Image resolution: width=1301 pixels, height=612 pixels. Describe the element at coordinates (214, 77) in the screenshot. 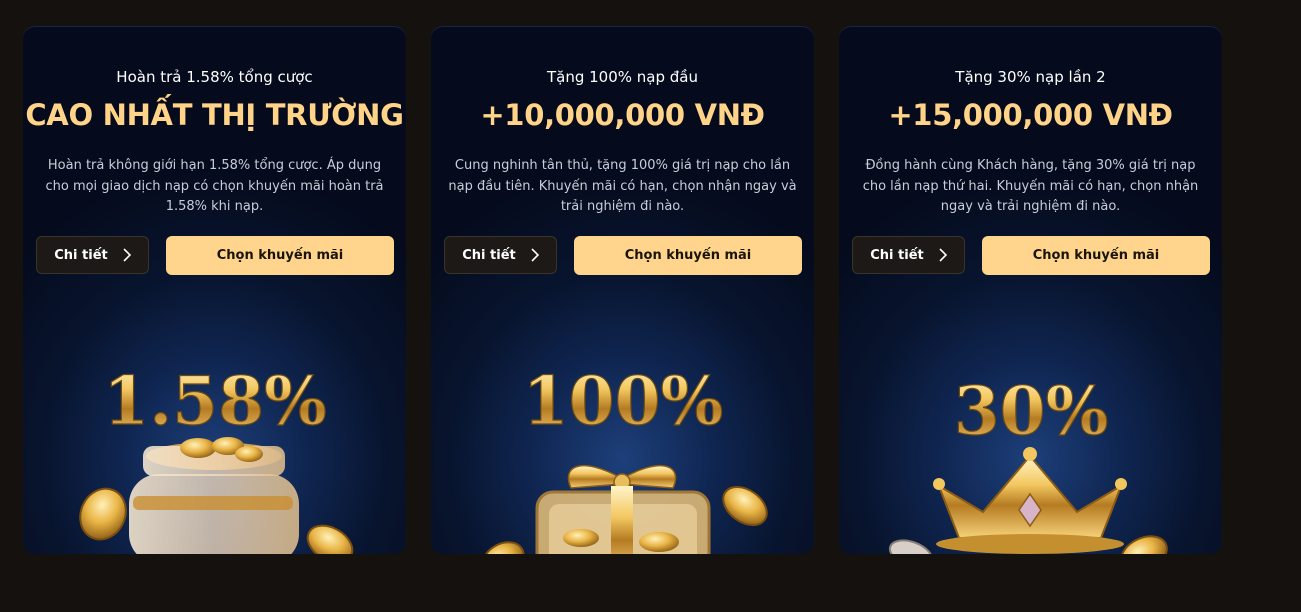

I see `card-subtitle: Hoàn trả 1.58% tổng cược` at that location.